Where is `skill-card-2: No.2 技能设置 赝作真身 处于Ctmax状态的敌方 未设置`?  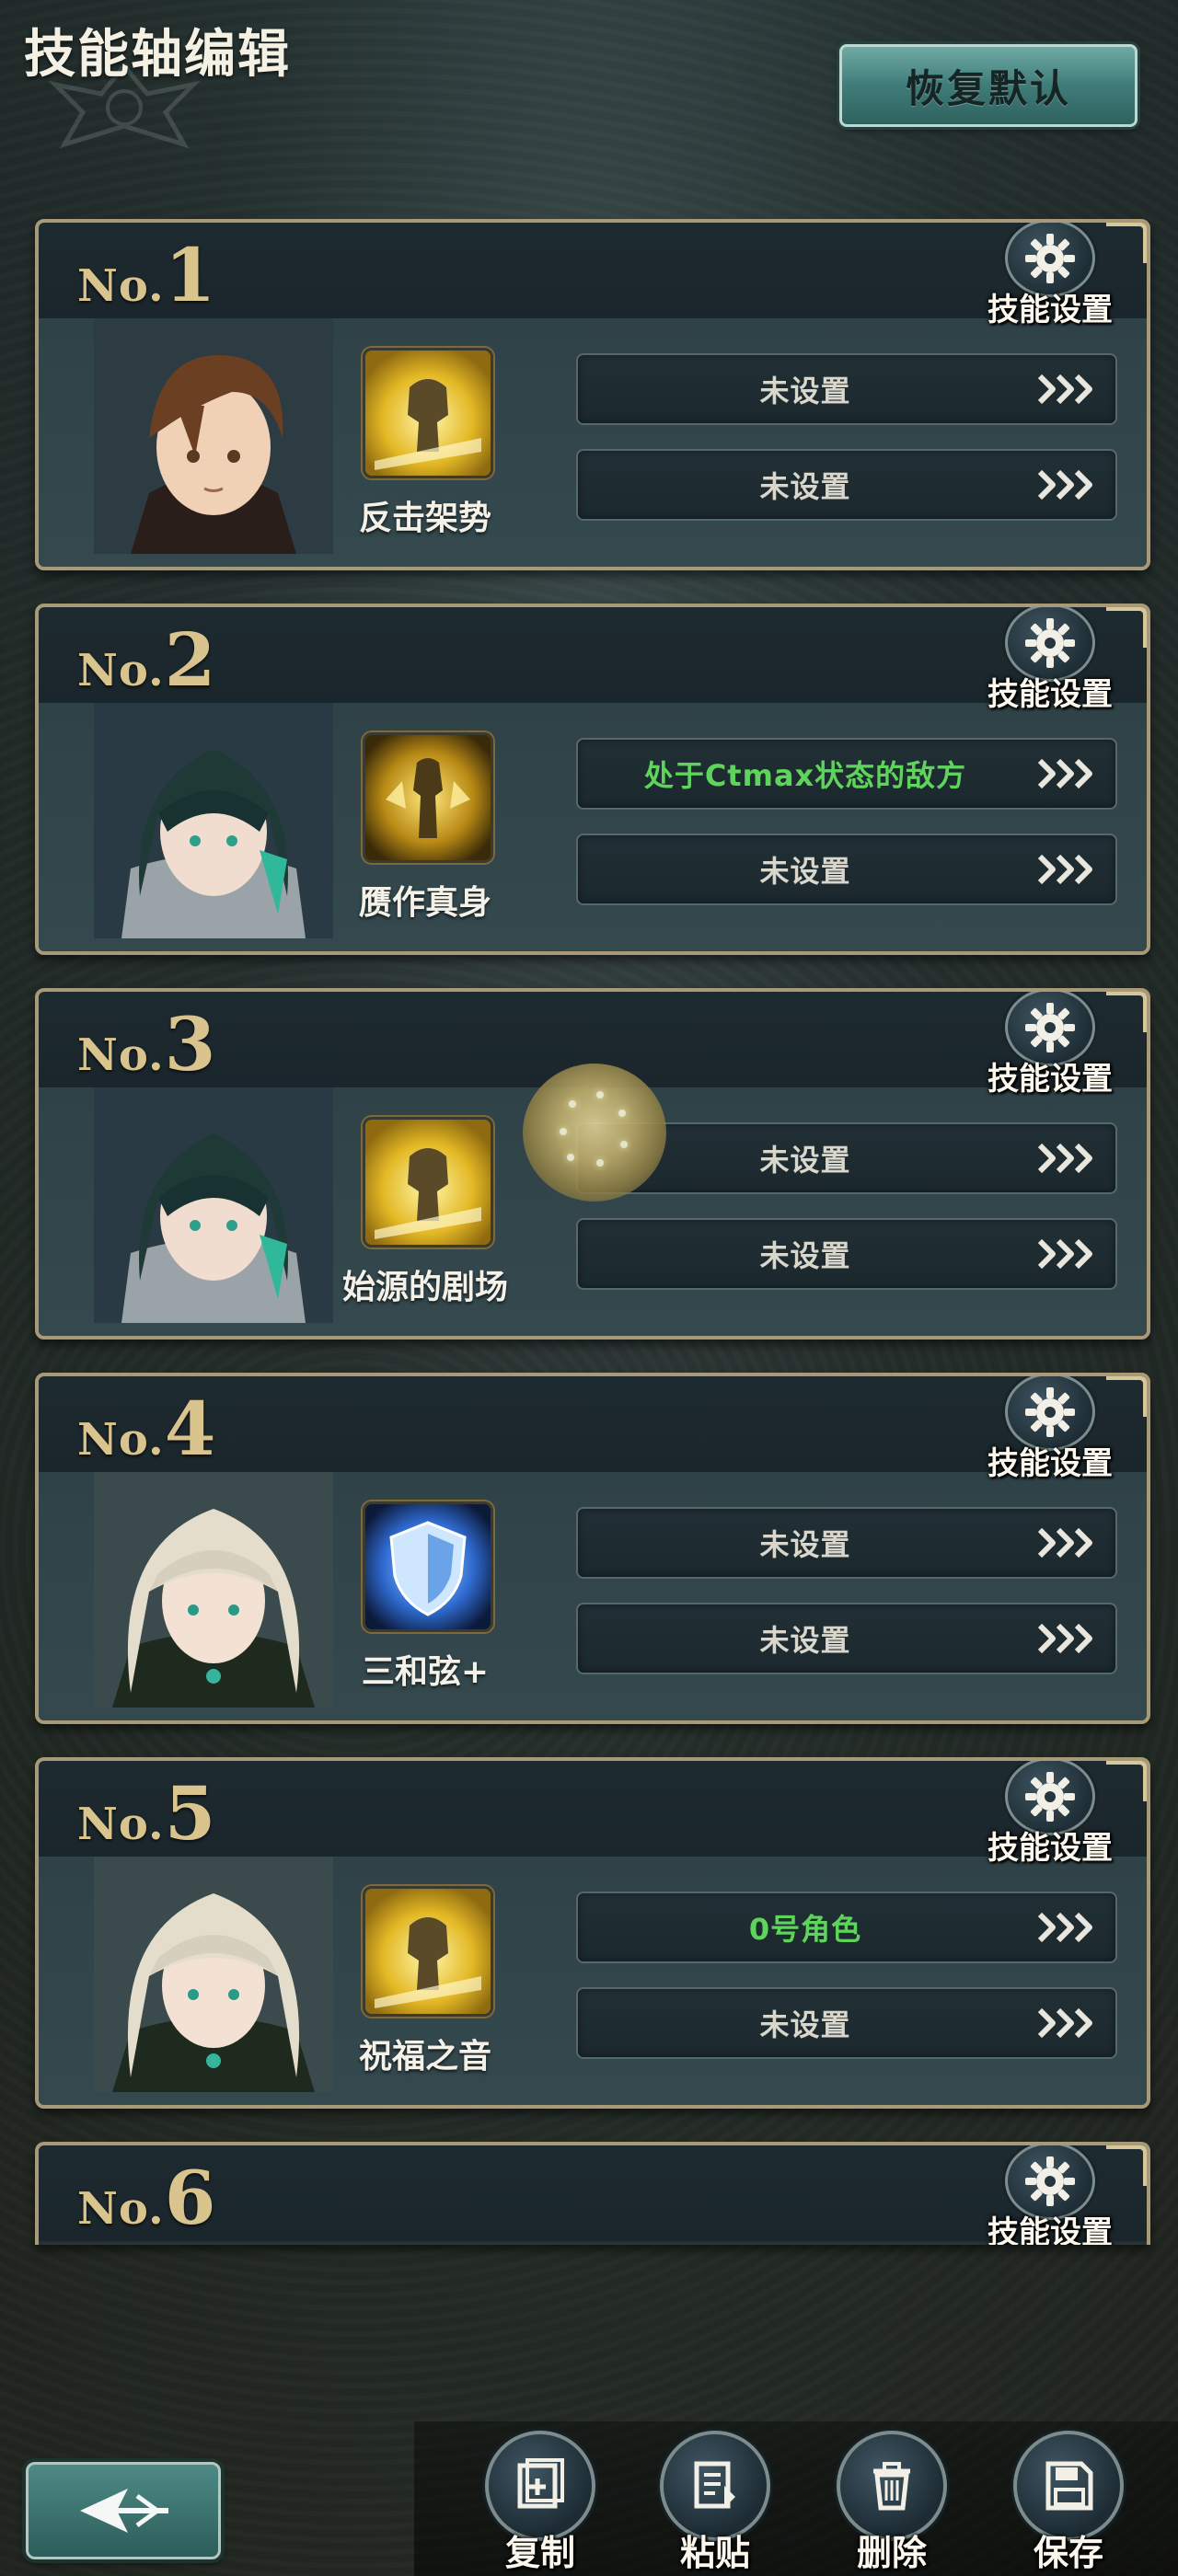
skill-card-2: No.2 技能设置 赝作真身 处于Ctmax状态的敌方 未设置 is located at coordinates (592, 779).